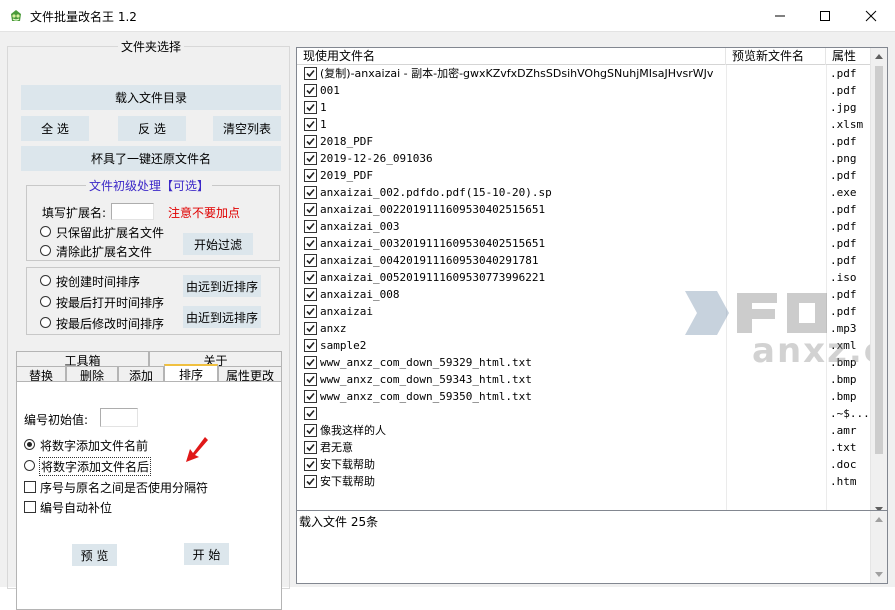 The height and width of the screenshot is (610, 895). What do you see at coordinates (45, 231) in the screenshot?
I see `keep-ext-radio` at bounding box center [45, 231].